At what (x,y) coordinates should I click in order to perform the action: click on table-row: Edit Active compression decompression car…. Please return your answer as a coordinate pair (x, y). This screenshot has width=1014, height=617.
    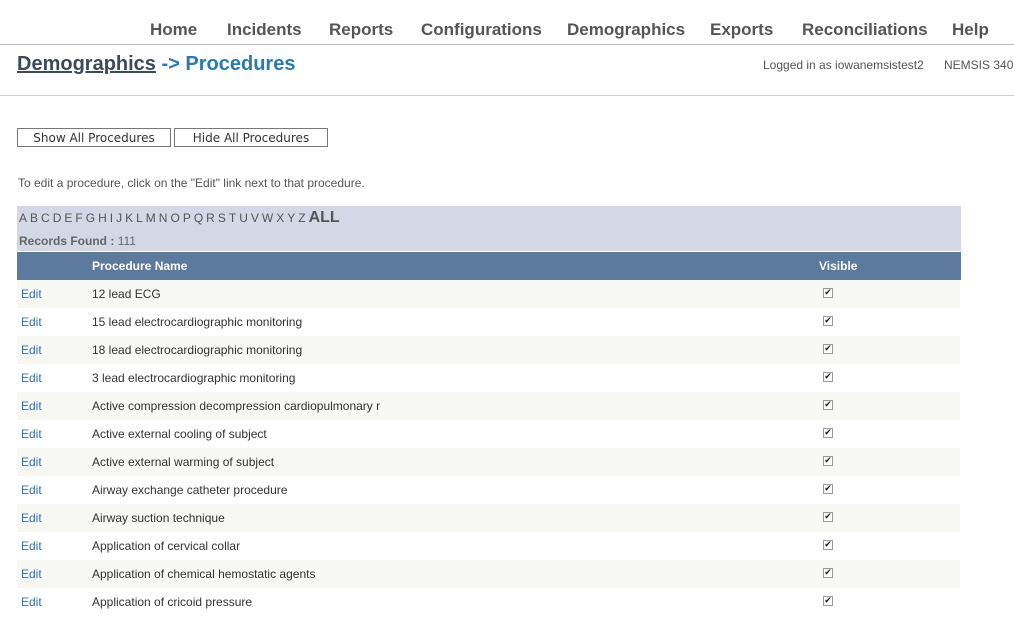
    Looking at the image, I should click on (488, 406).